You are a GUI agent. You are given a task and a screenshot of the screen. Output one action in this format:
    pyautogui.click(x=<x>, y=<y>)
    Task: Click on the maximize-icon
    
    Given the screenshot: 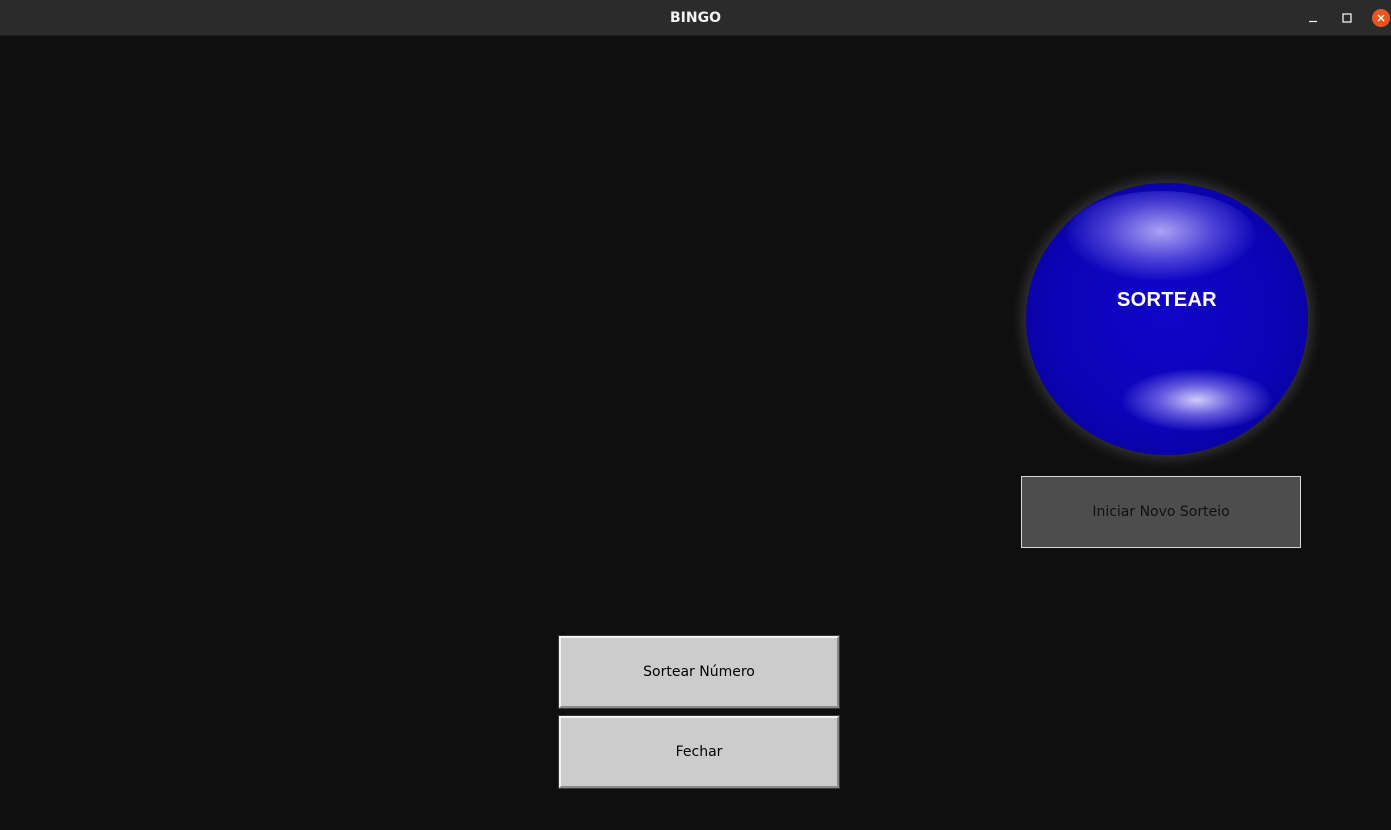 What is the action you would take?
    pyautogui.click(x=1347, y=18)
    